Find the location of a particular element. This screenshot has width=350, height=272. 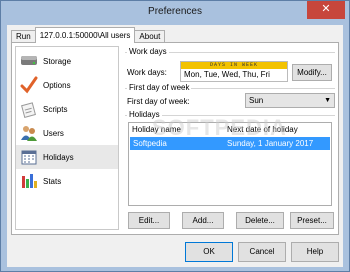

close-icon: ✕ is located at coordinates (326, 9).